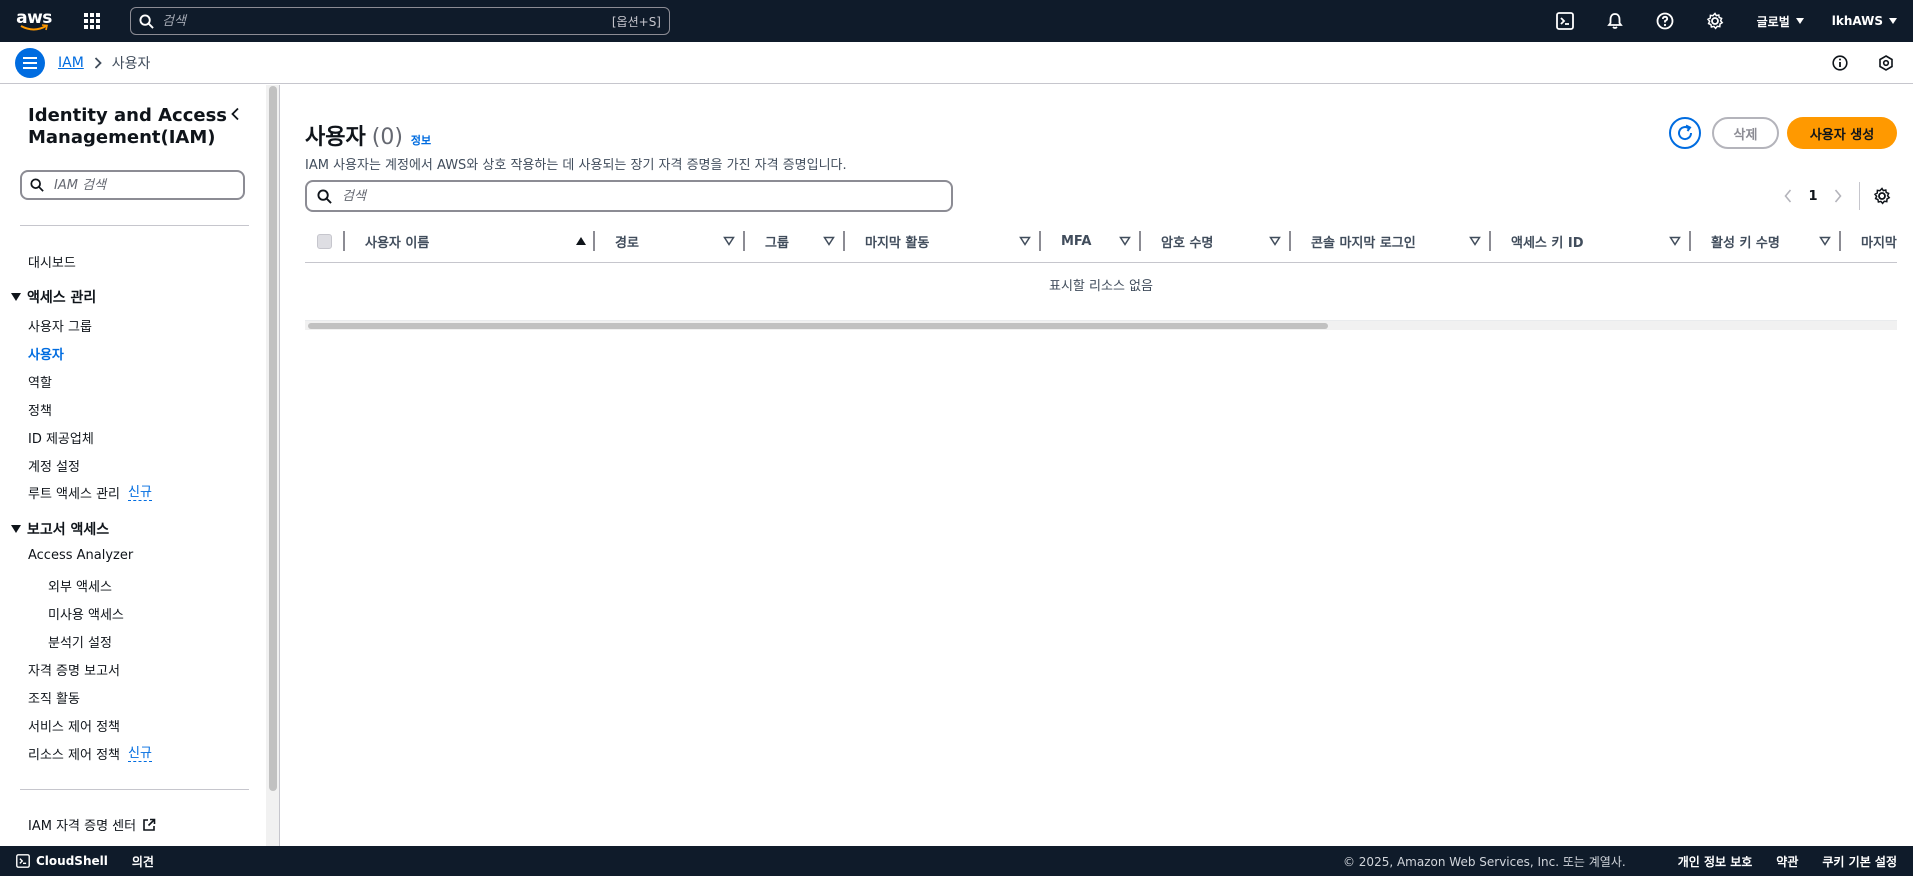  What do you see at coordinates (1842, 133) in the screenshot?
I see `create-user-button: 사용자 생성` at bounding box center [1842, 133].